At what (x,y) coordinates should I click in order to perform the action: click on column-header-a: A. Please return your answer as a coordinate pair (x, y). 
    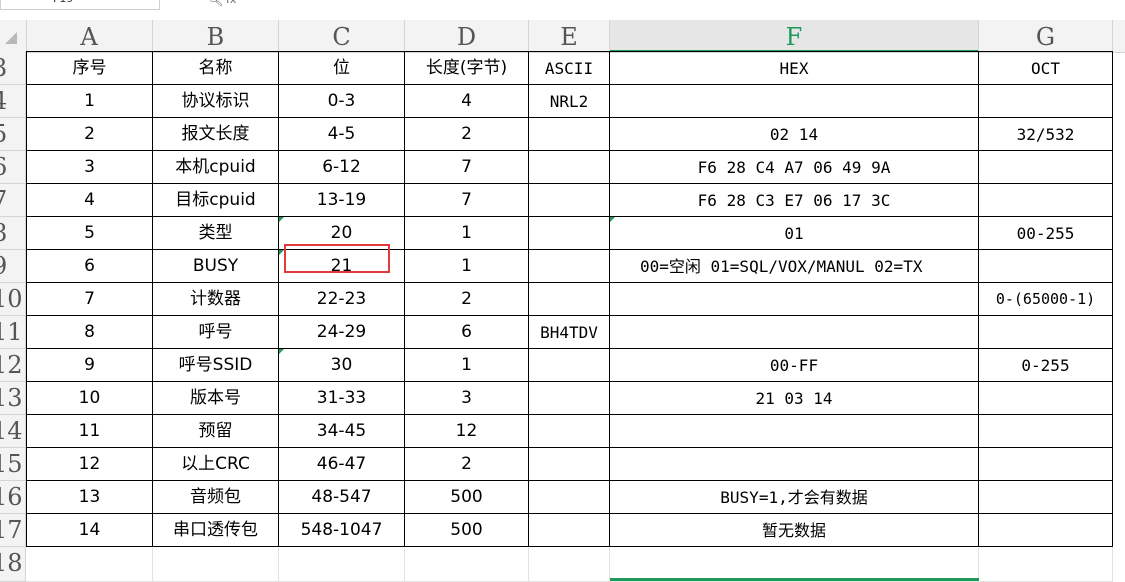
    Looking at the image, I should click on (89, 36).